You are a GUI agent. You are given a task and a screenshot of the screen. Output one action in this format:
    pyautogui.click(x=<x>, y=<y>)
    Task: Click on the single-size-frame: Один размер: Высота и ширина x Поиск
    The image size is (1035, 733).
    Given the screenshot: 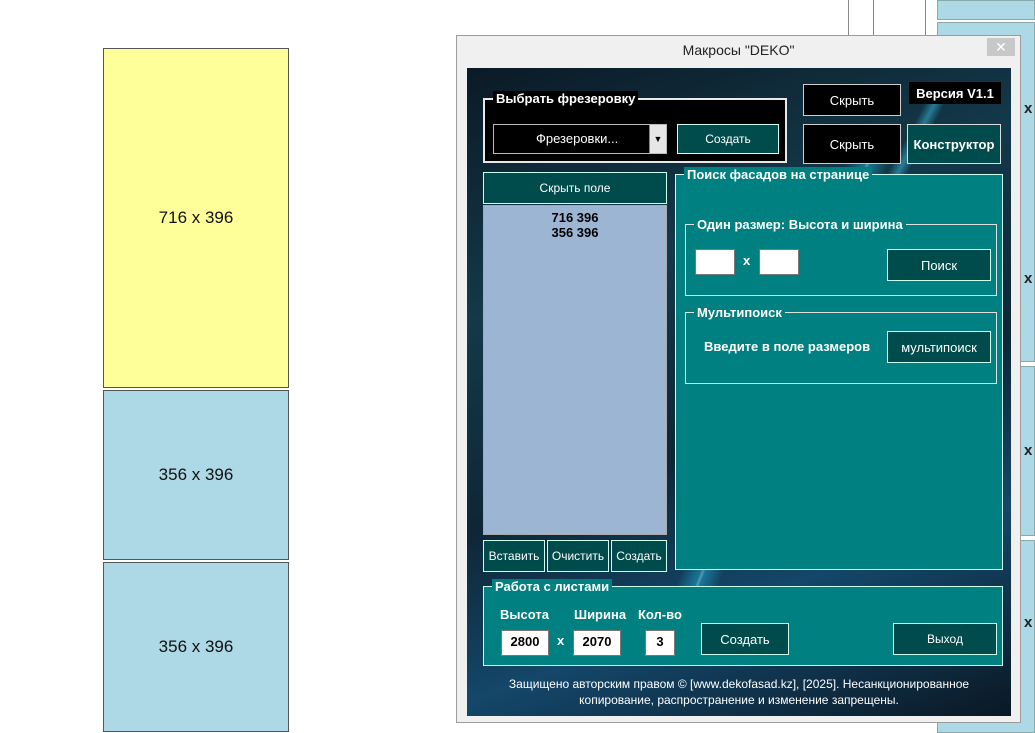 What is the action you would take?
    pyautogui.click(x=841, y=256)
    